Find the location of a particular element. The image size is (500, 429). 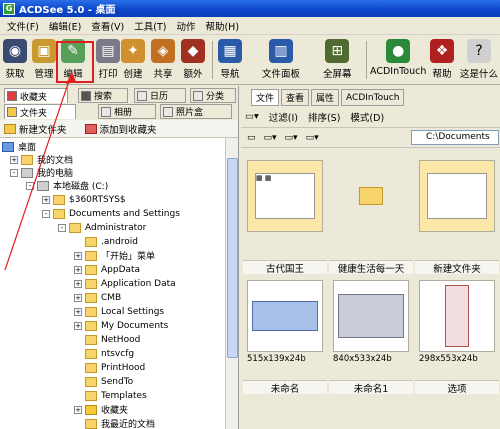

drive-icon is located at coordinates (43, 185).